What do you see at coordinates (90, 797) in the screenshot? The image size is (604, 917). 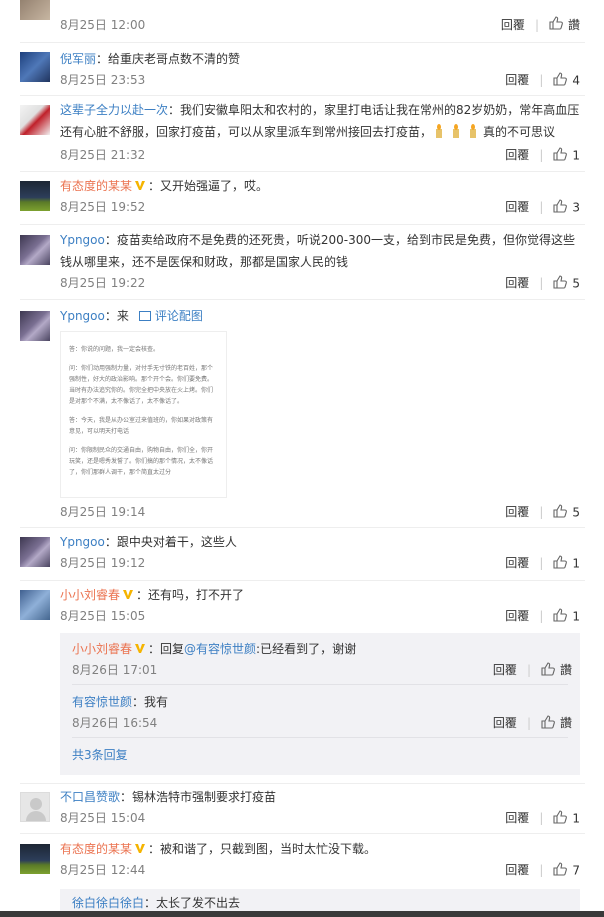 I see `comment-username: 不口昌赞歌` at bounding box center [90, 797].